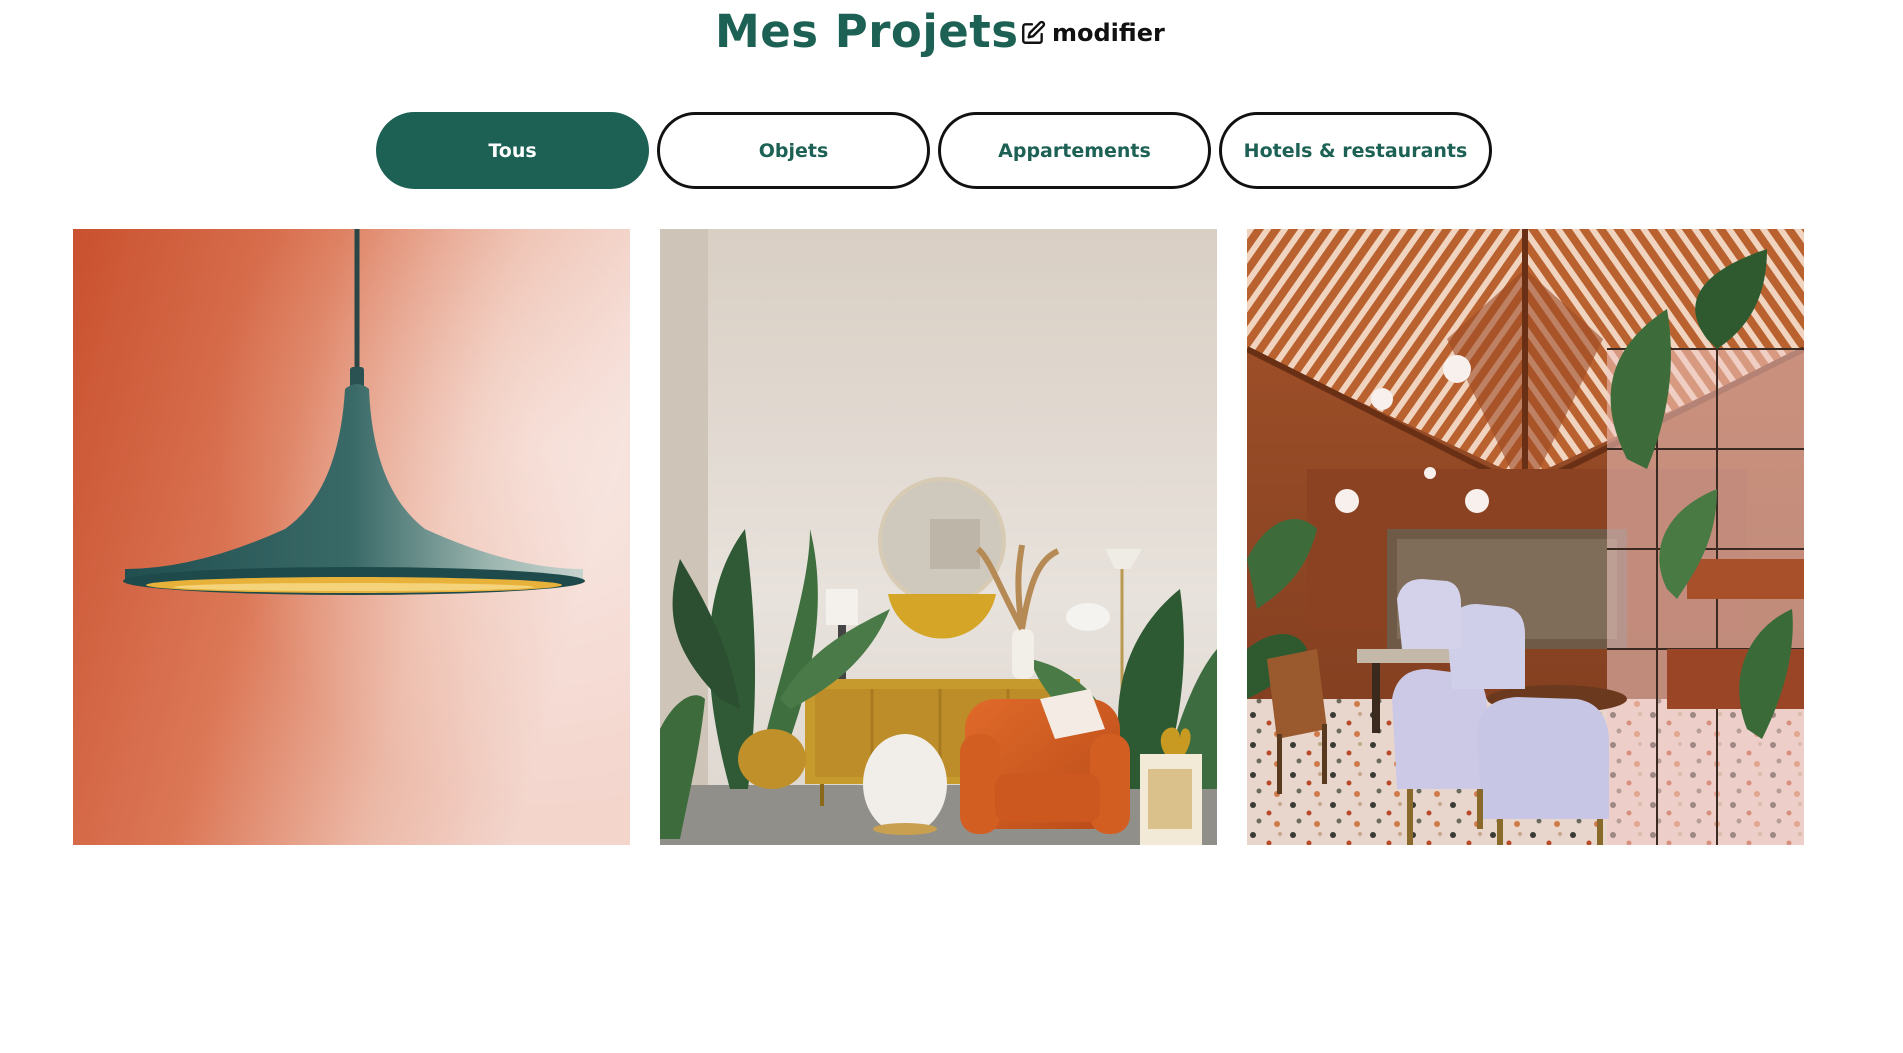 The image size is (1903, 1053). Describe the element at coordinates (1034, 32) in the screenshot. I see `pen-to-square-icon` at that location.